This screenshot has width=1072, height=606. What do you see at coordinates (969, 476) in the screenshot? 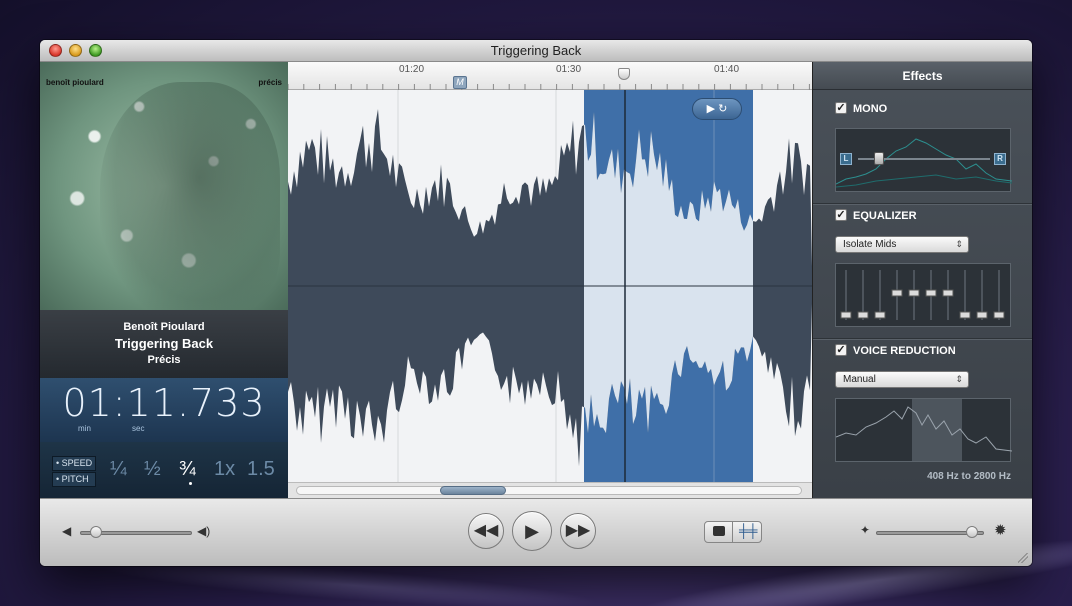
I see `frequency-range-label: 408 Hz to 2800 Hz` at bounding box center [969, 476].